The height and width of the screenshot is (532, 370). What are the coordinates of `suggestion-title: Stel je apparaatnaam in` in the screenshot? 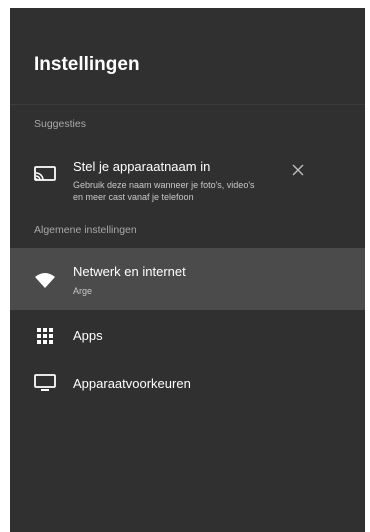 It's located at (142, 166).